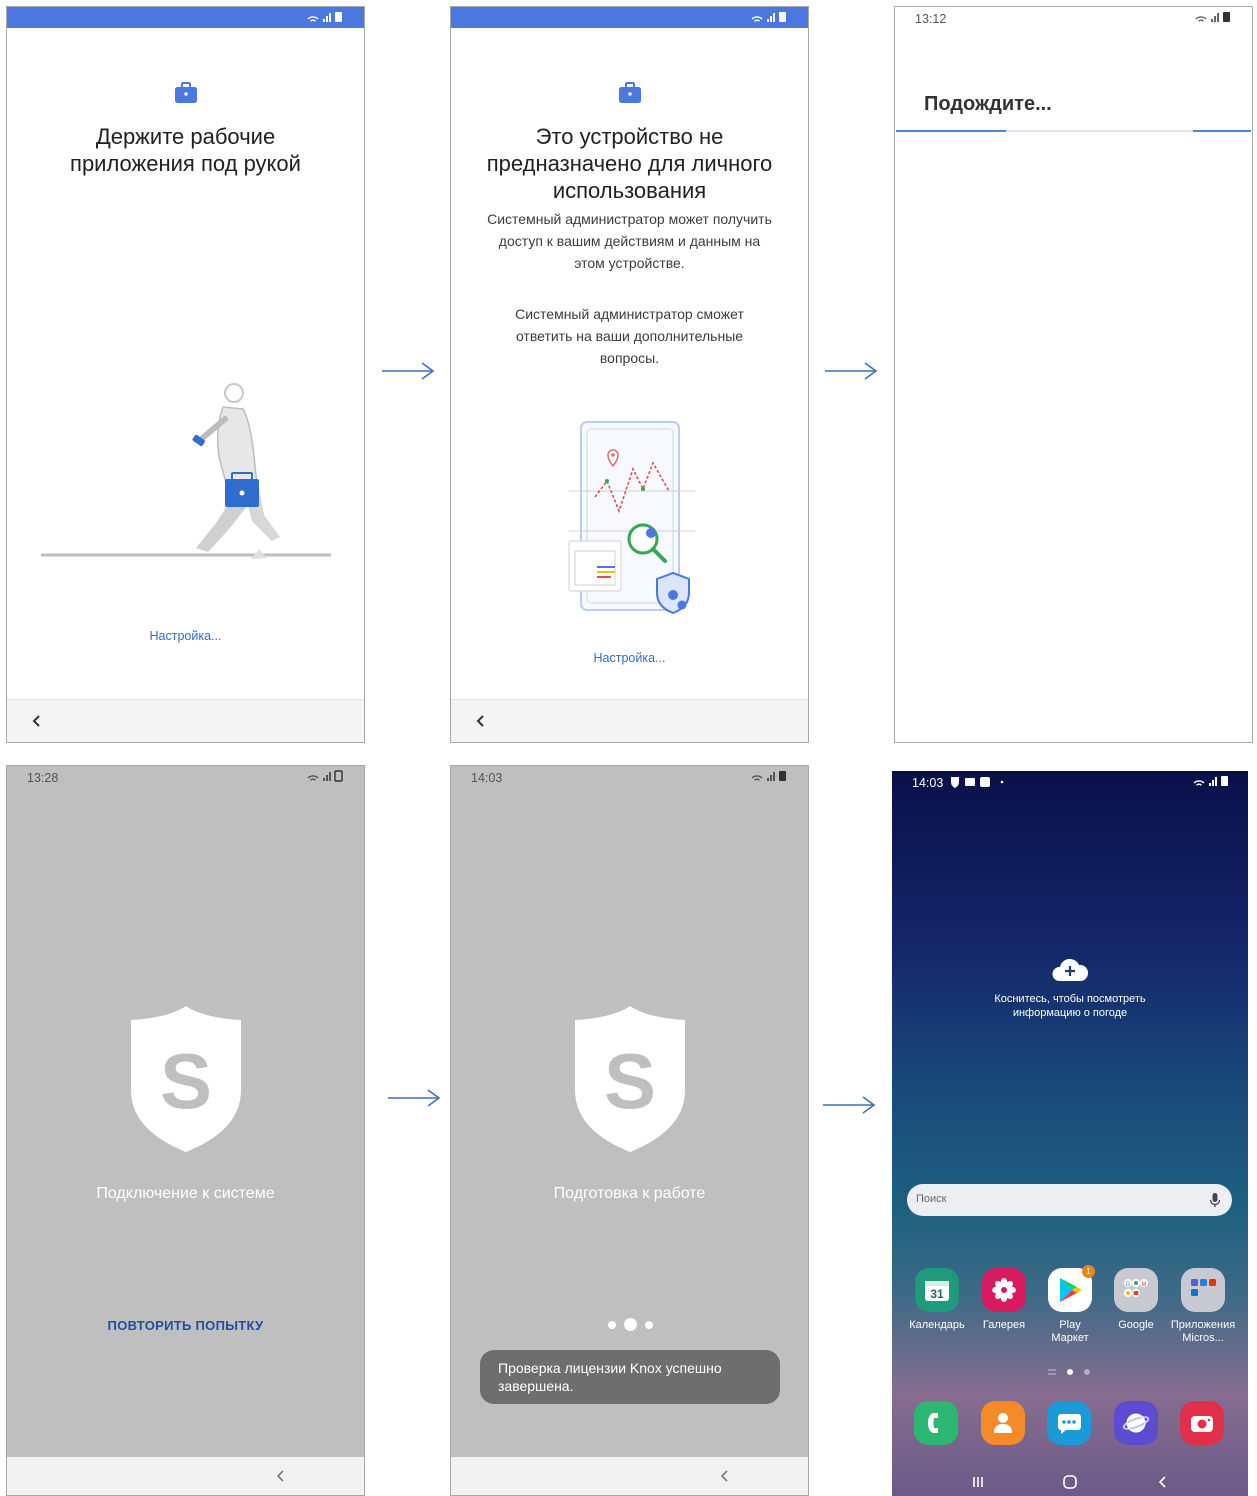 The height and width of the screenshot is (1496, 1257). What do you see at coordinates (977, 782) in the screenshot?
I see `notification-icons` at bounding box center [977, 782].